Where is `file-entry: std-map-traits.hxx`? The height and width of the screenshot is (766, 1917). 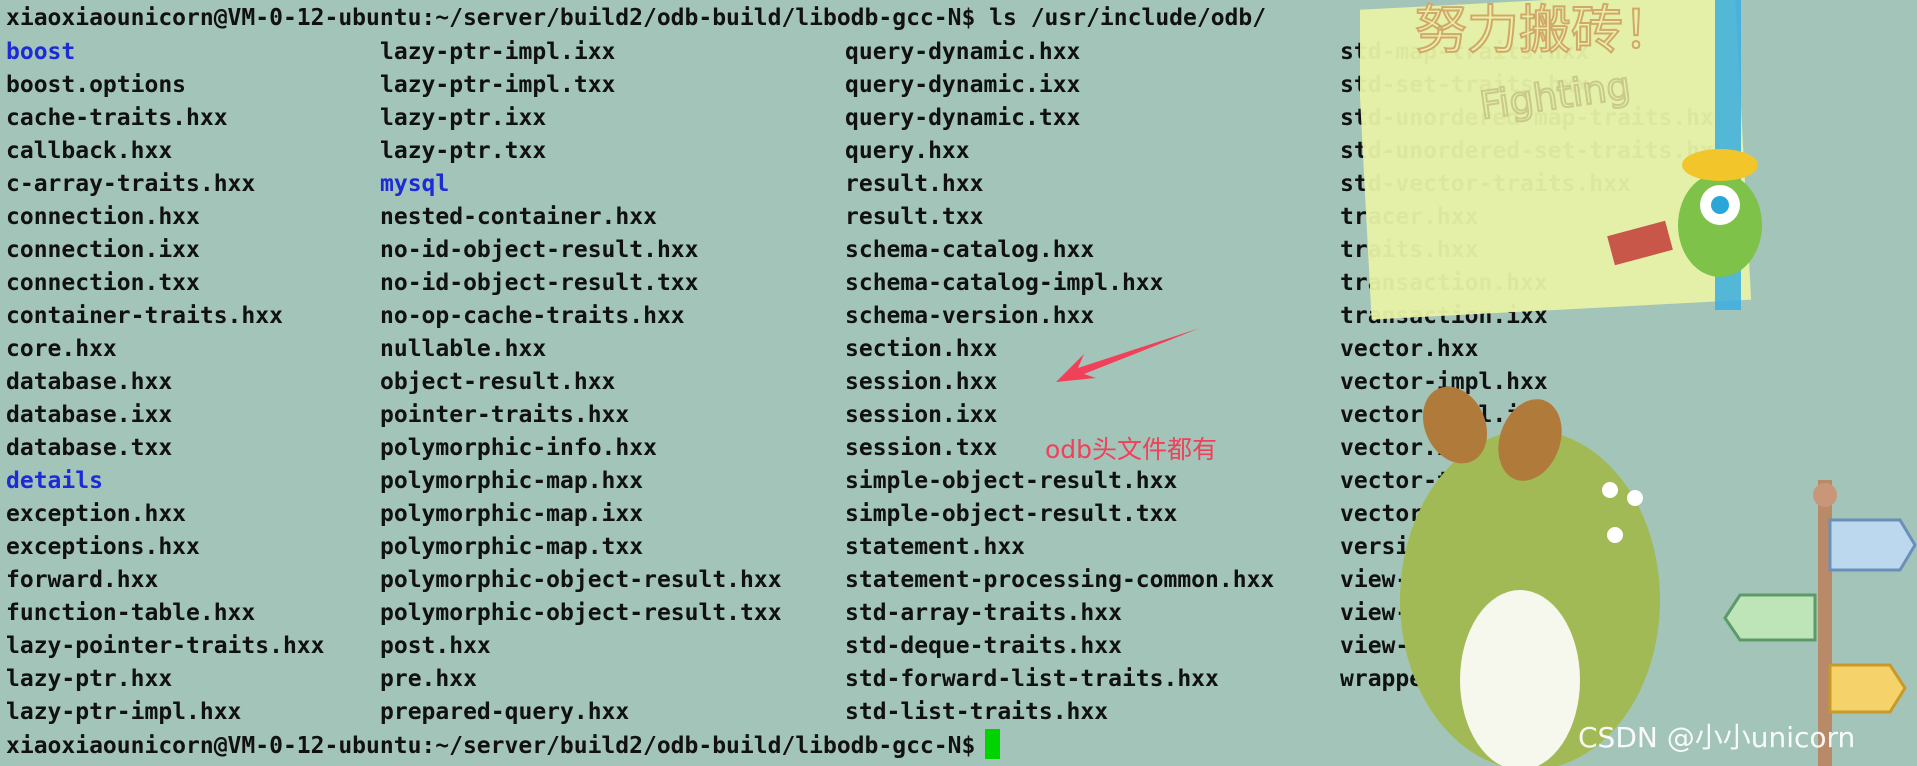
file-entry: std-map-traits.hxx is located at coordinates (1465, 52).